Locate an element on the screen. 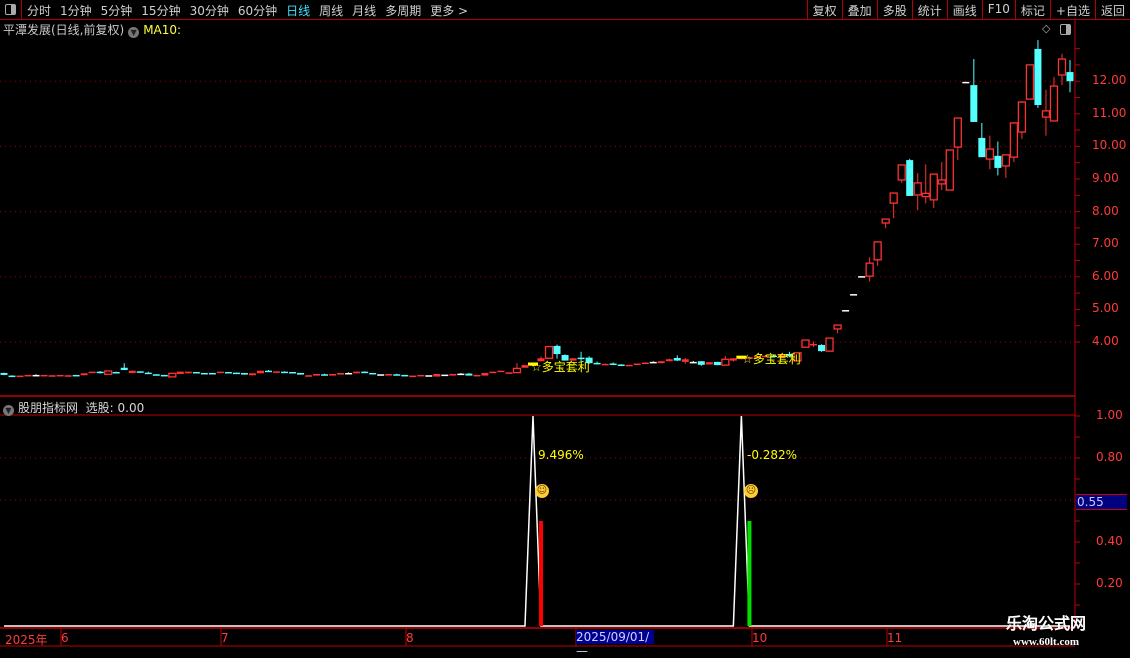 This screenshot has height=658, width=1130. date-label: 6 is located at coordinates (65, 638).